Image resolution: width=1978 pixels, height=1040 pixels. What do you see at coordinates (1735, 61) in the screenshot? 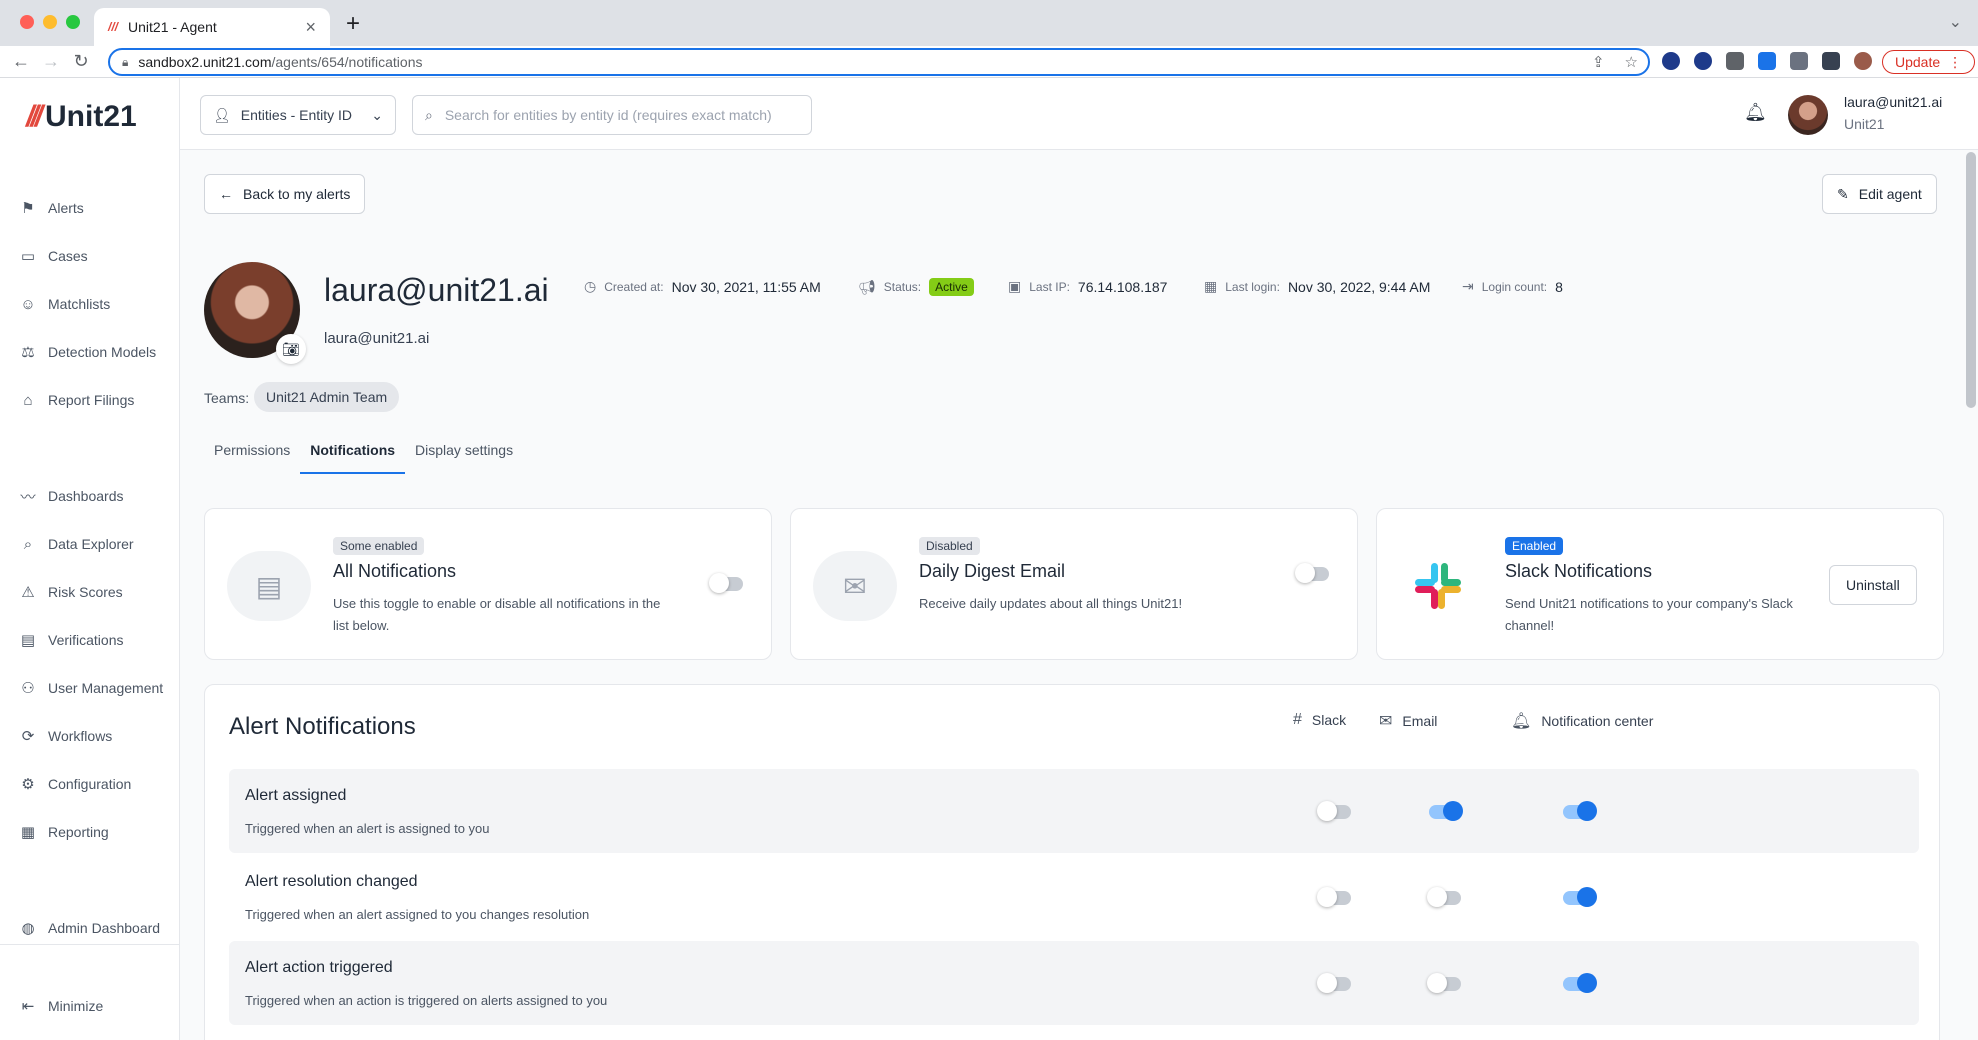
I see `extension-3-icon` at bounding box center [1735, 61].